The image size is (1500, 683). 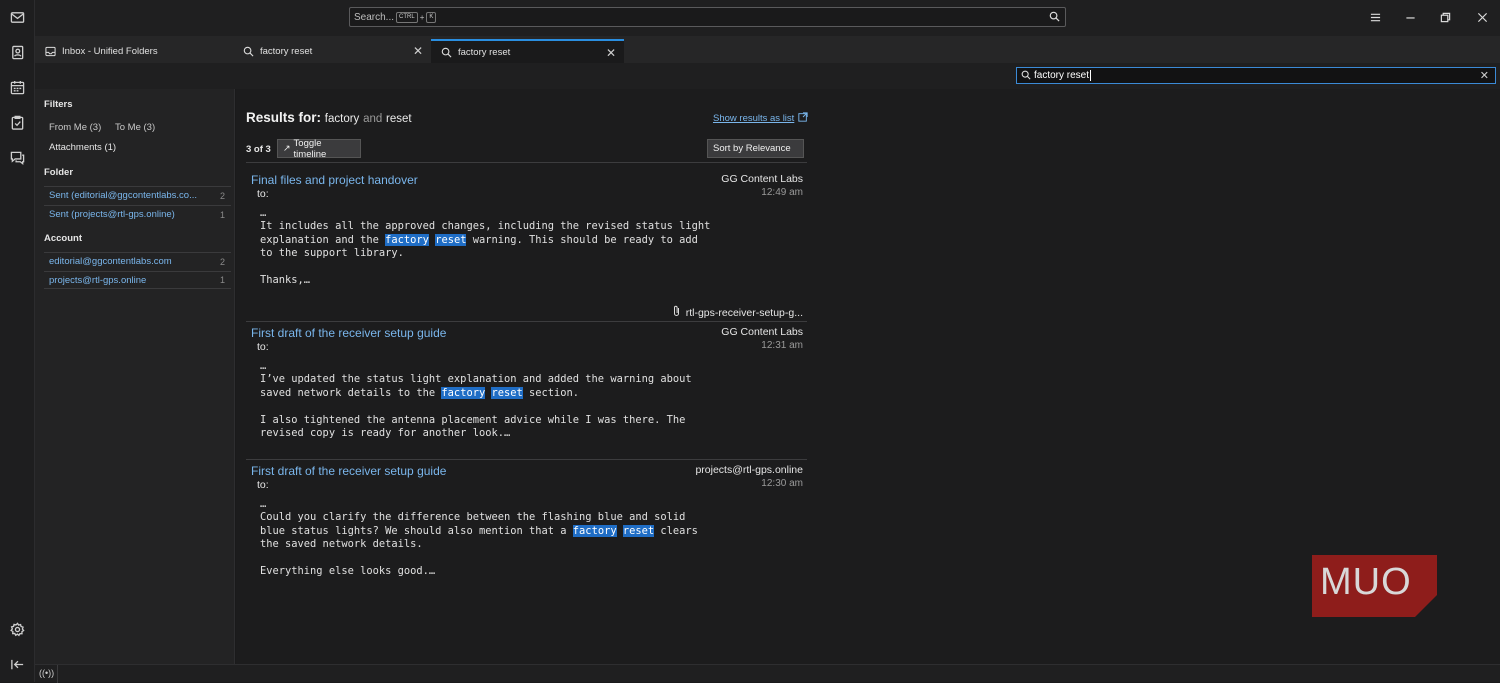 I want to click on account-label: projects@rtl-gps.online, so click(x=98, y=280).